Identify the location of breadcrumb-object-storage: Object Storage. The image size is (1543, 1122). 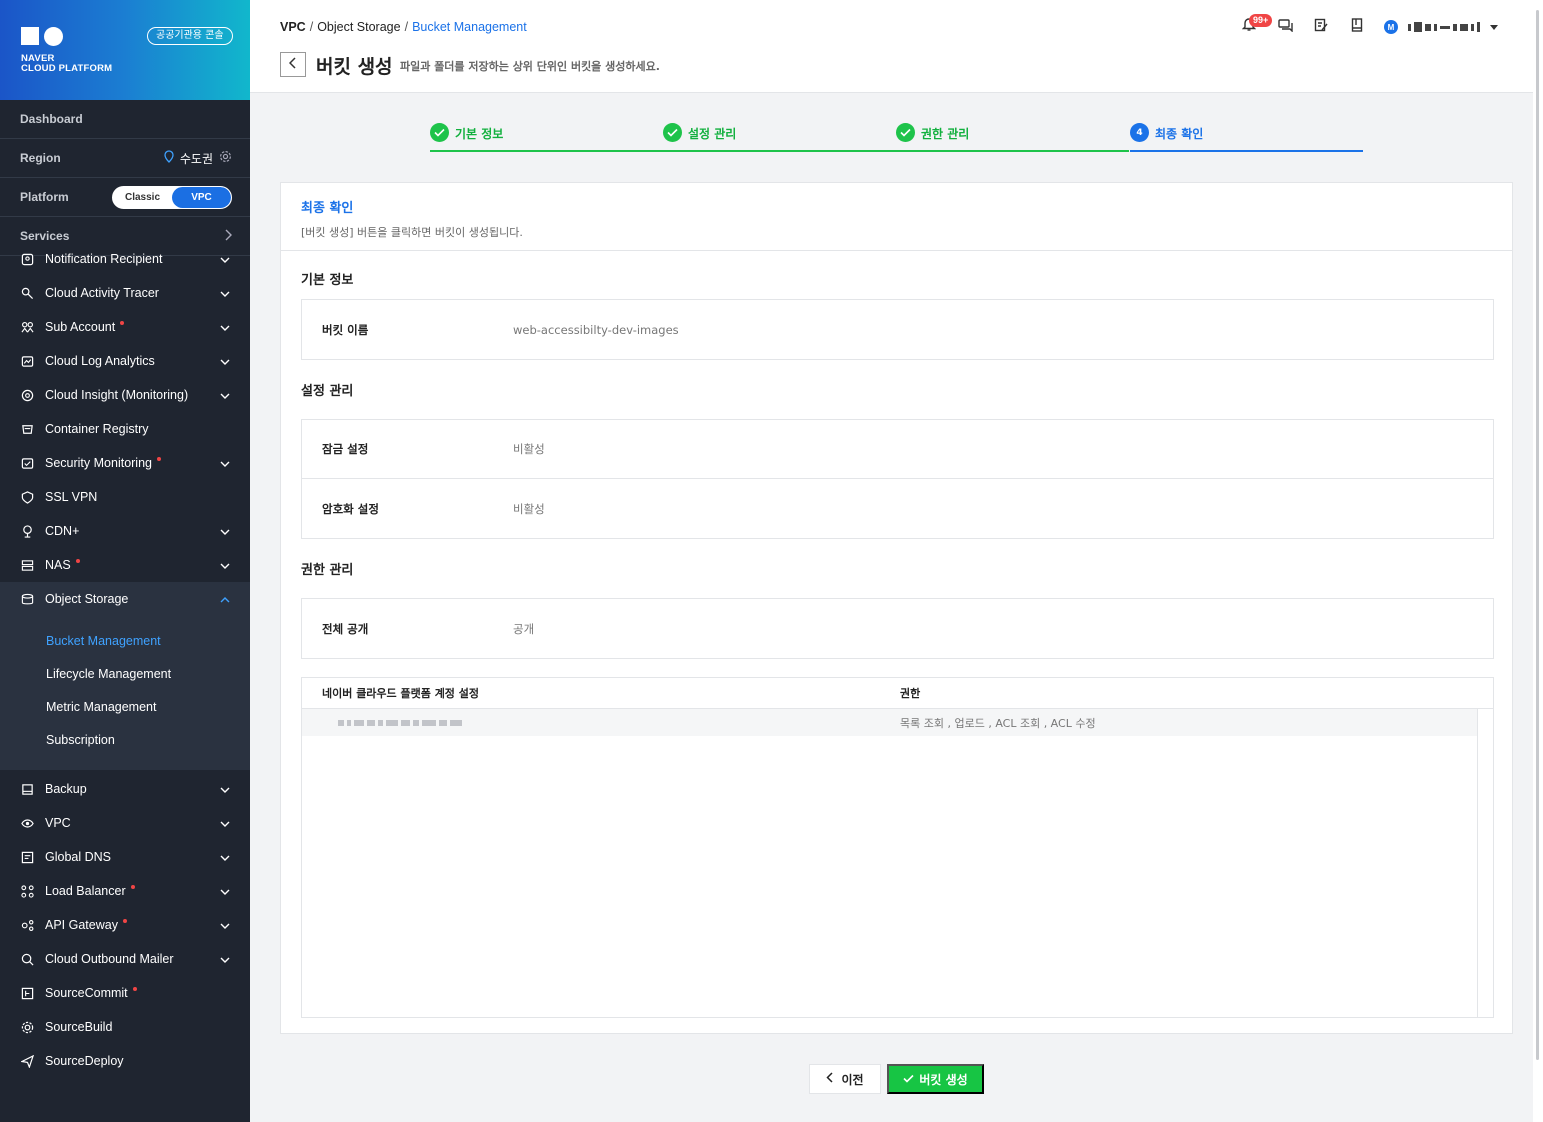
(358, 27).